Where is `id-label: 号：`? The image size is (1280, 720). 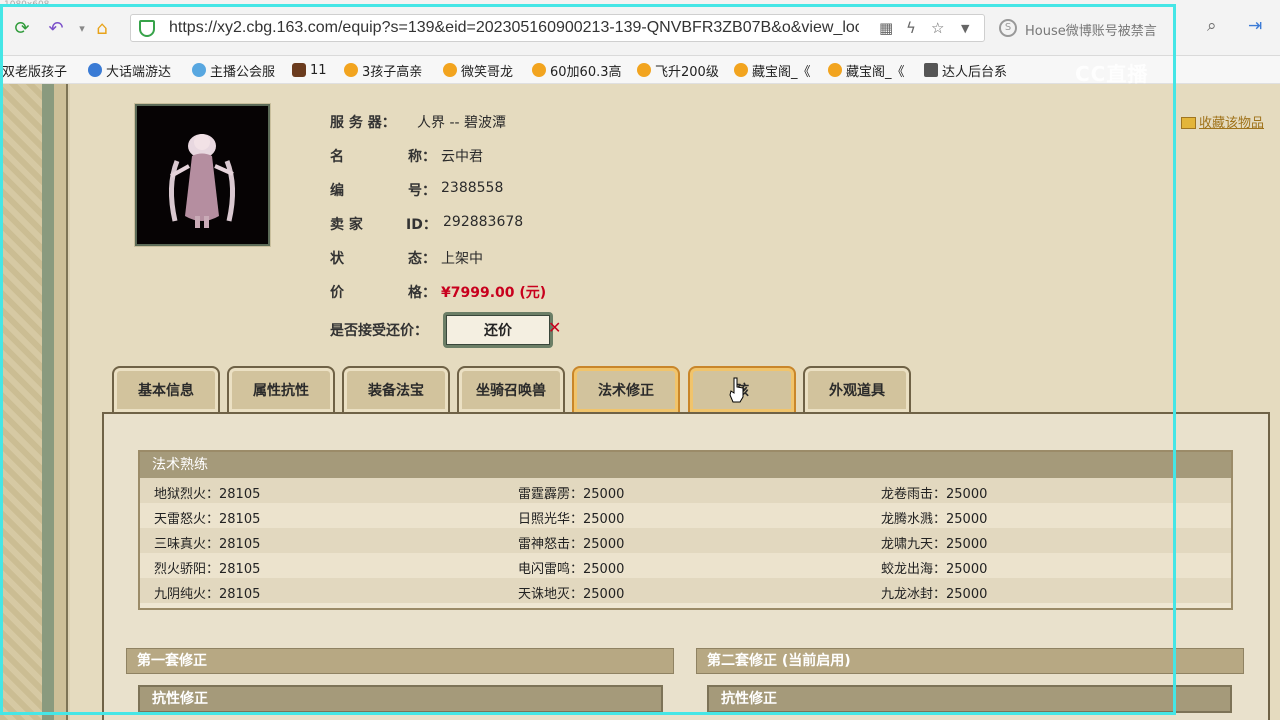
id-label: 号： is located at coordinates (422, 191).